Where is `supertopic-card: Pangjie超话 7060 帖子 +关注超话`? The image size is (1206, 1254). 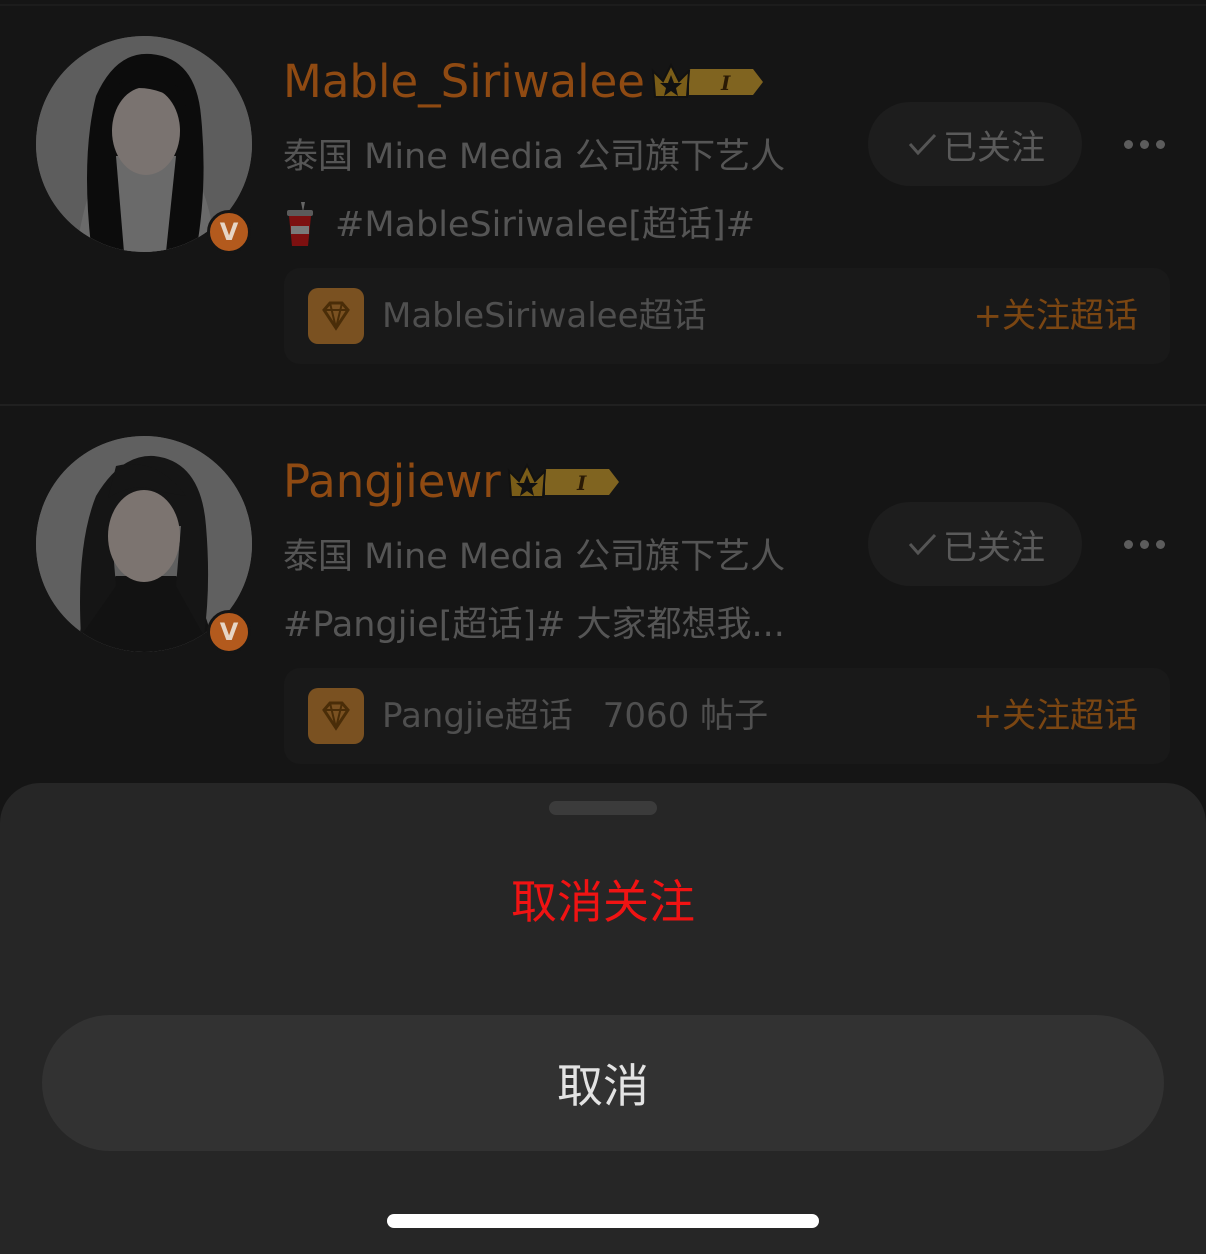
supertopic-card: Pangjie超话 7060 帖子 +关注超话 is located at coordinates (727, 716).